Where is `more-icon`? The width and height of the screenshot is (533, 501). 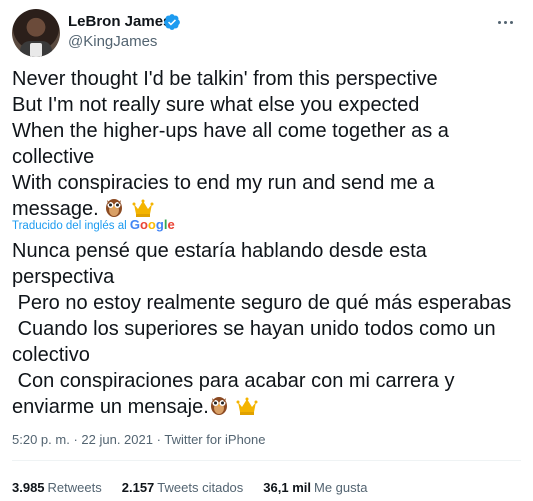
more-icon is located at coordinates (505, 22).